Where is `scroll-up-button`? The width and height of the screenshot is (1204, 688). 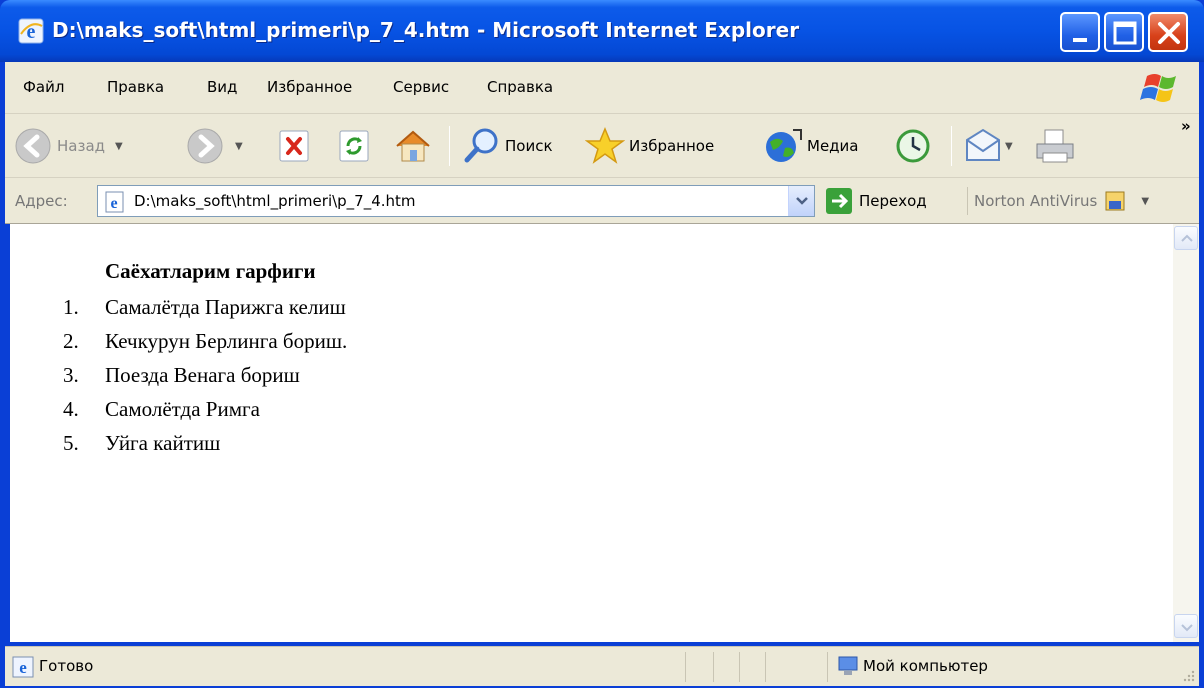 scroll-up-button is located at coordinates (1186, 238).